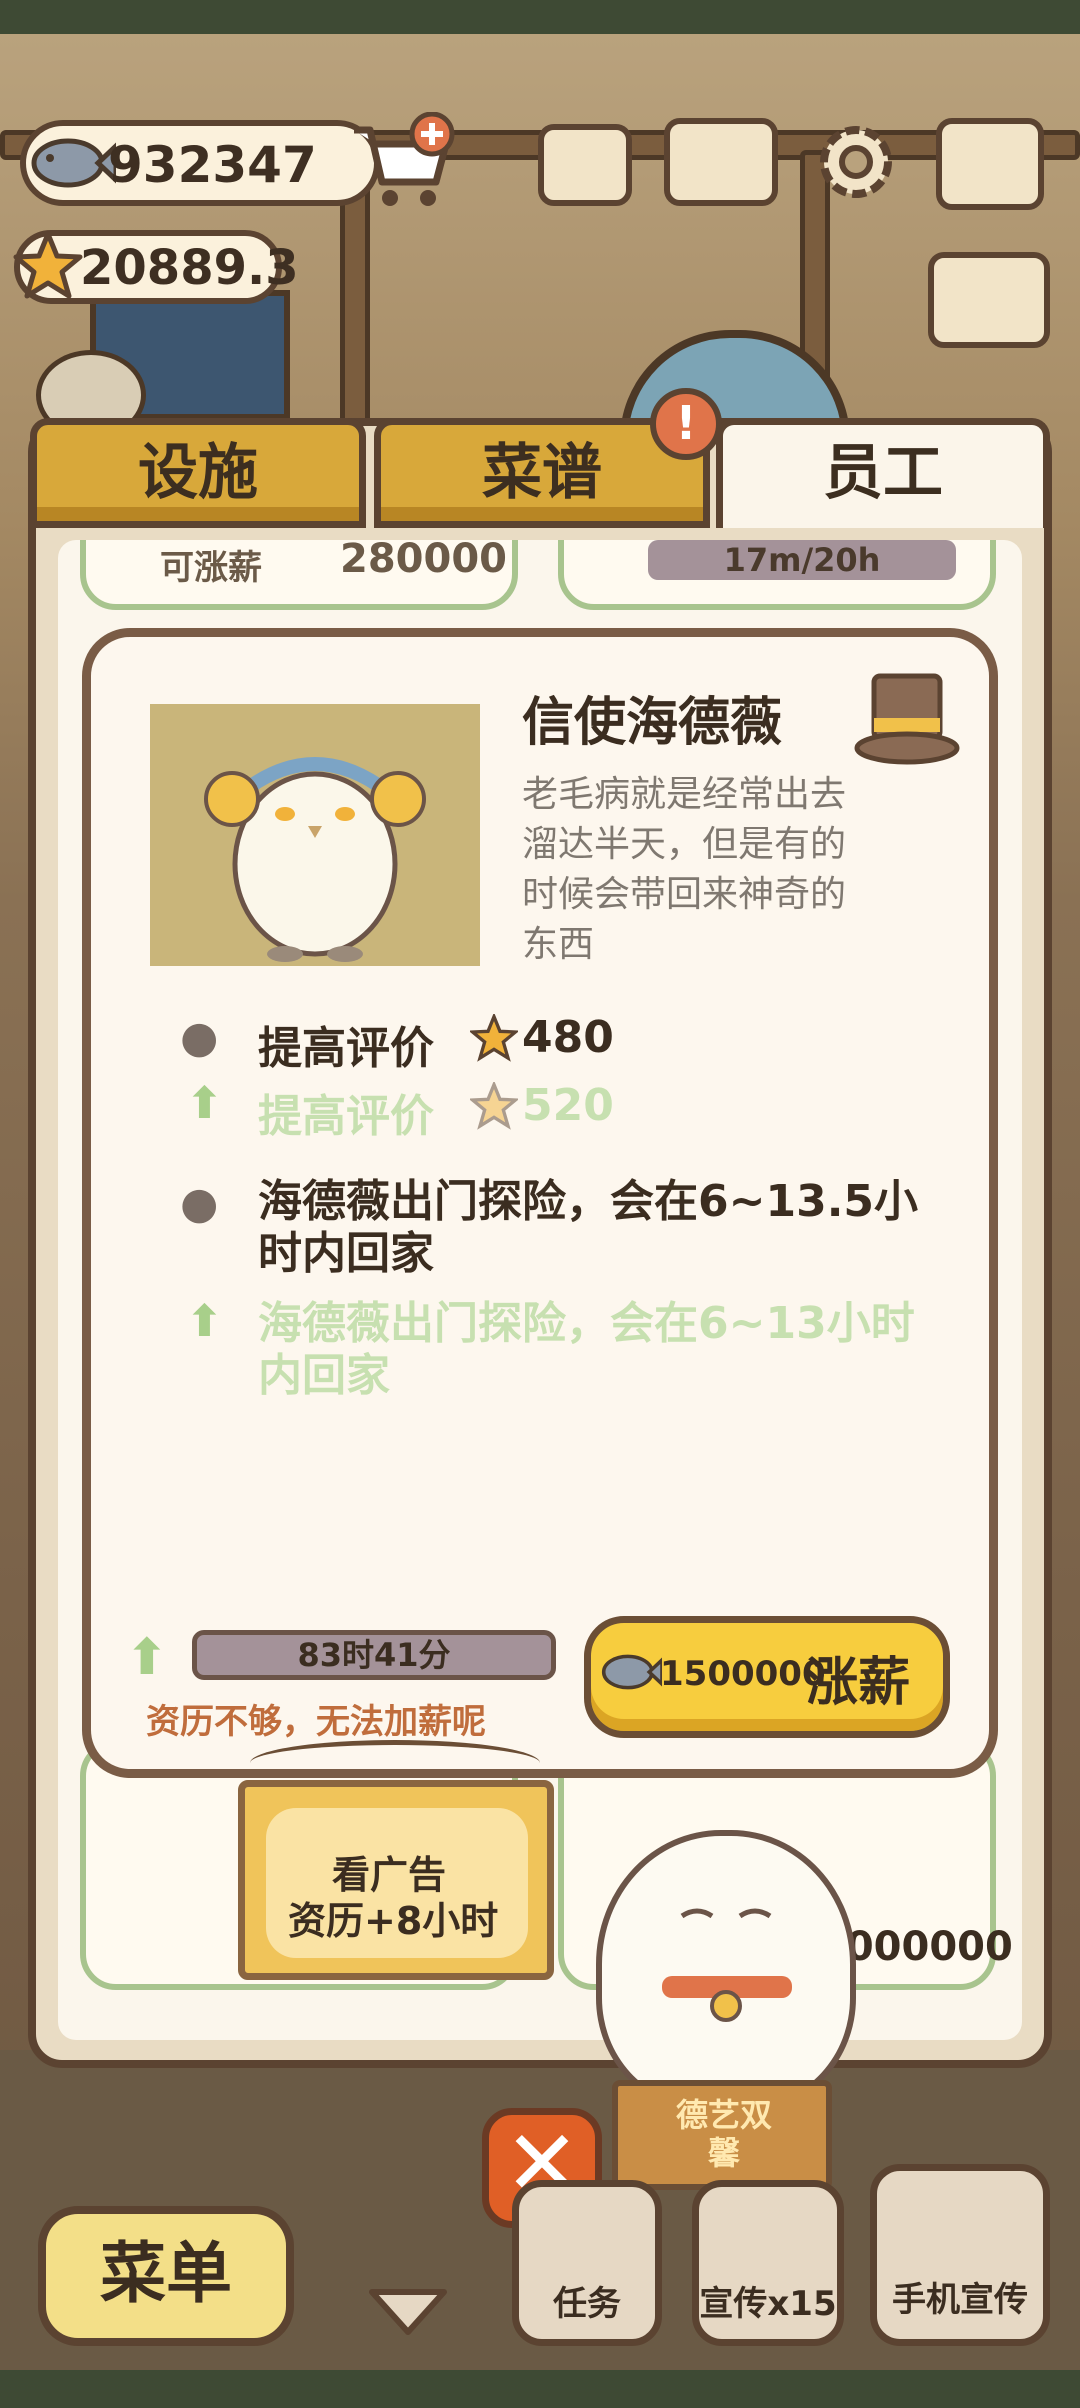  What do you see at coordinates (588, 1227) in the screenshot?
I see `effect-explore-label: 海德薇出门探险，会在6~13.5小时内回家` at bounding box center [588, 1227].